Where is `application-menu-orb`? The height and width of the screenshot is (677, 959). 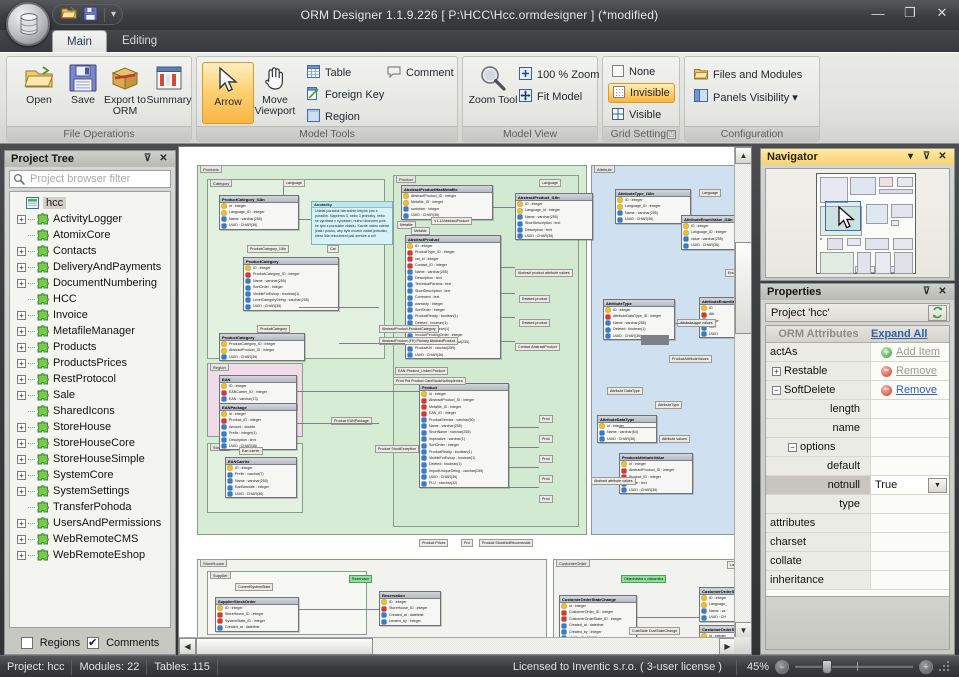 application-menu-orb is located at coordinates (28, 24).